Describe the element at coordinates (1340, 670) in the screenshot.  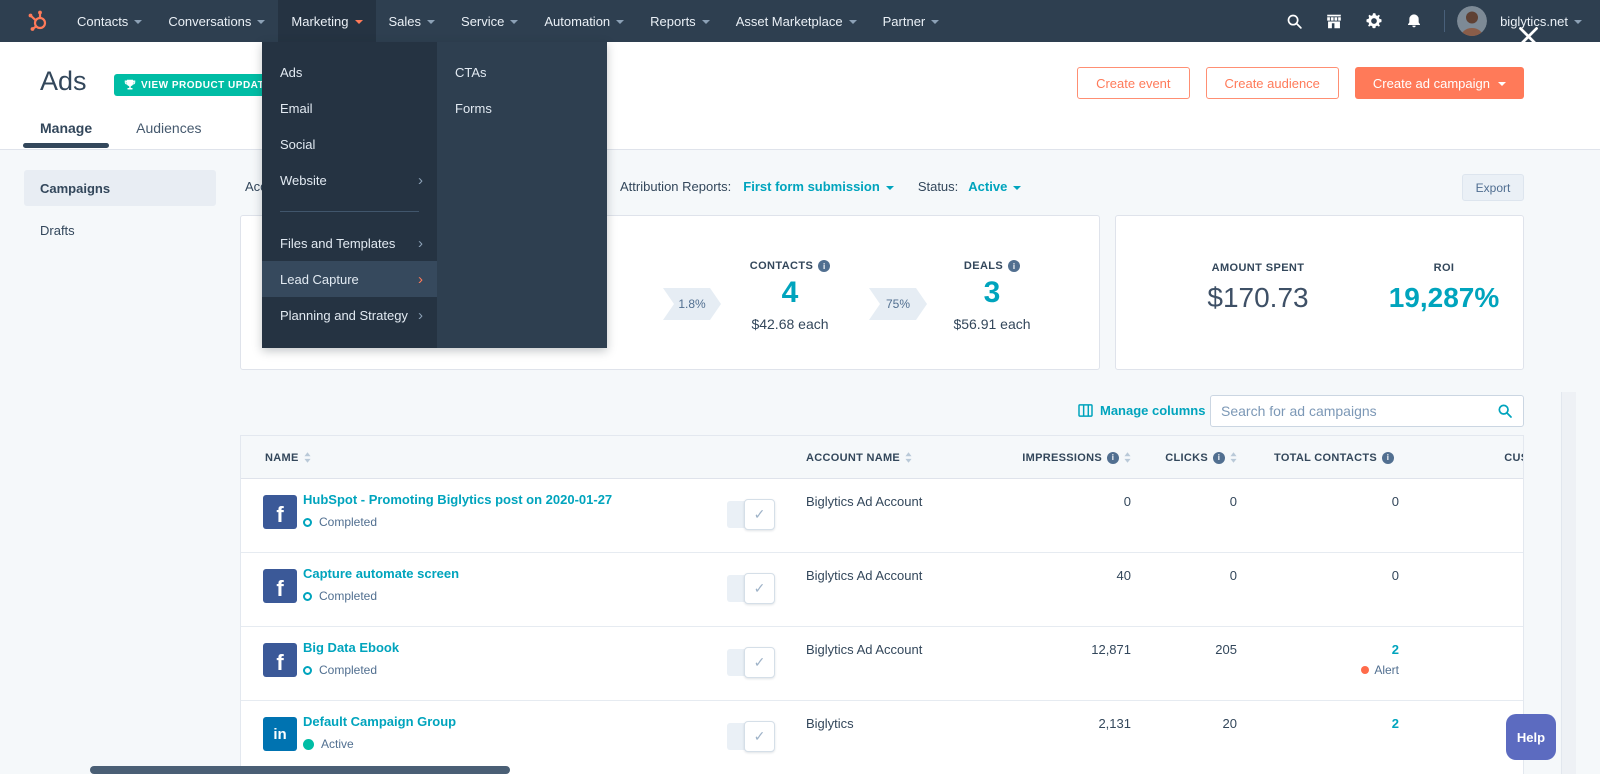
I see `alert-badge: Alert` at that location.